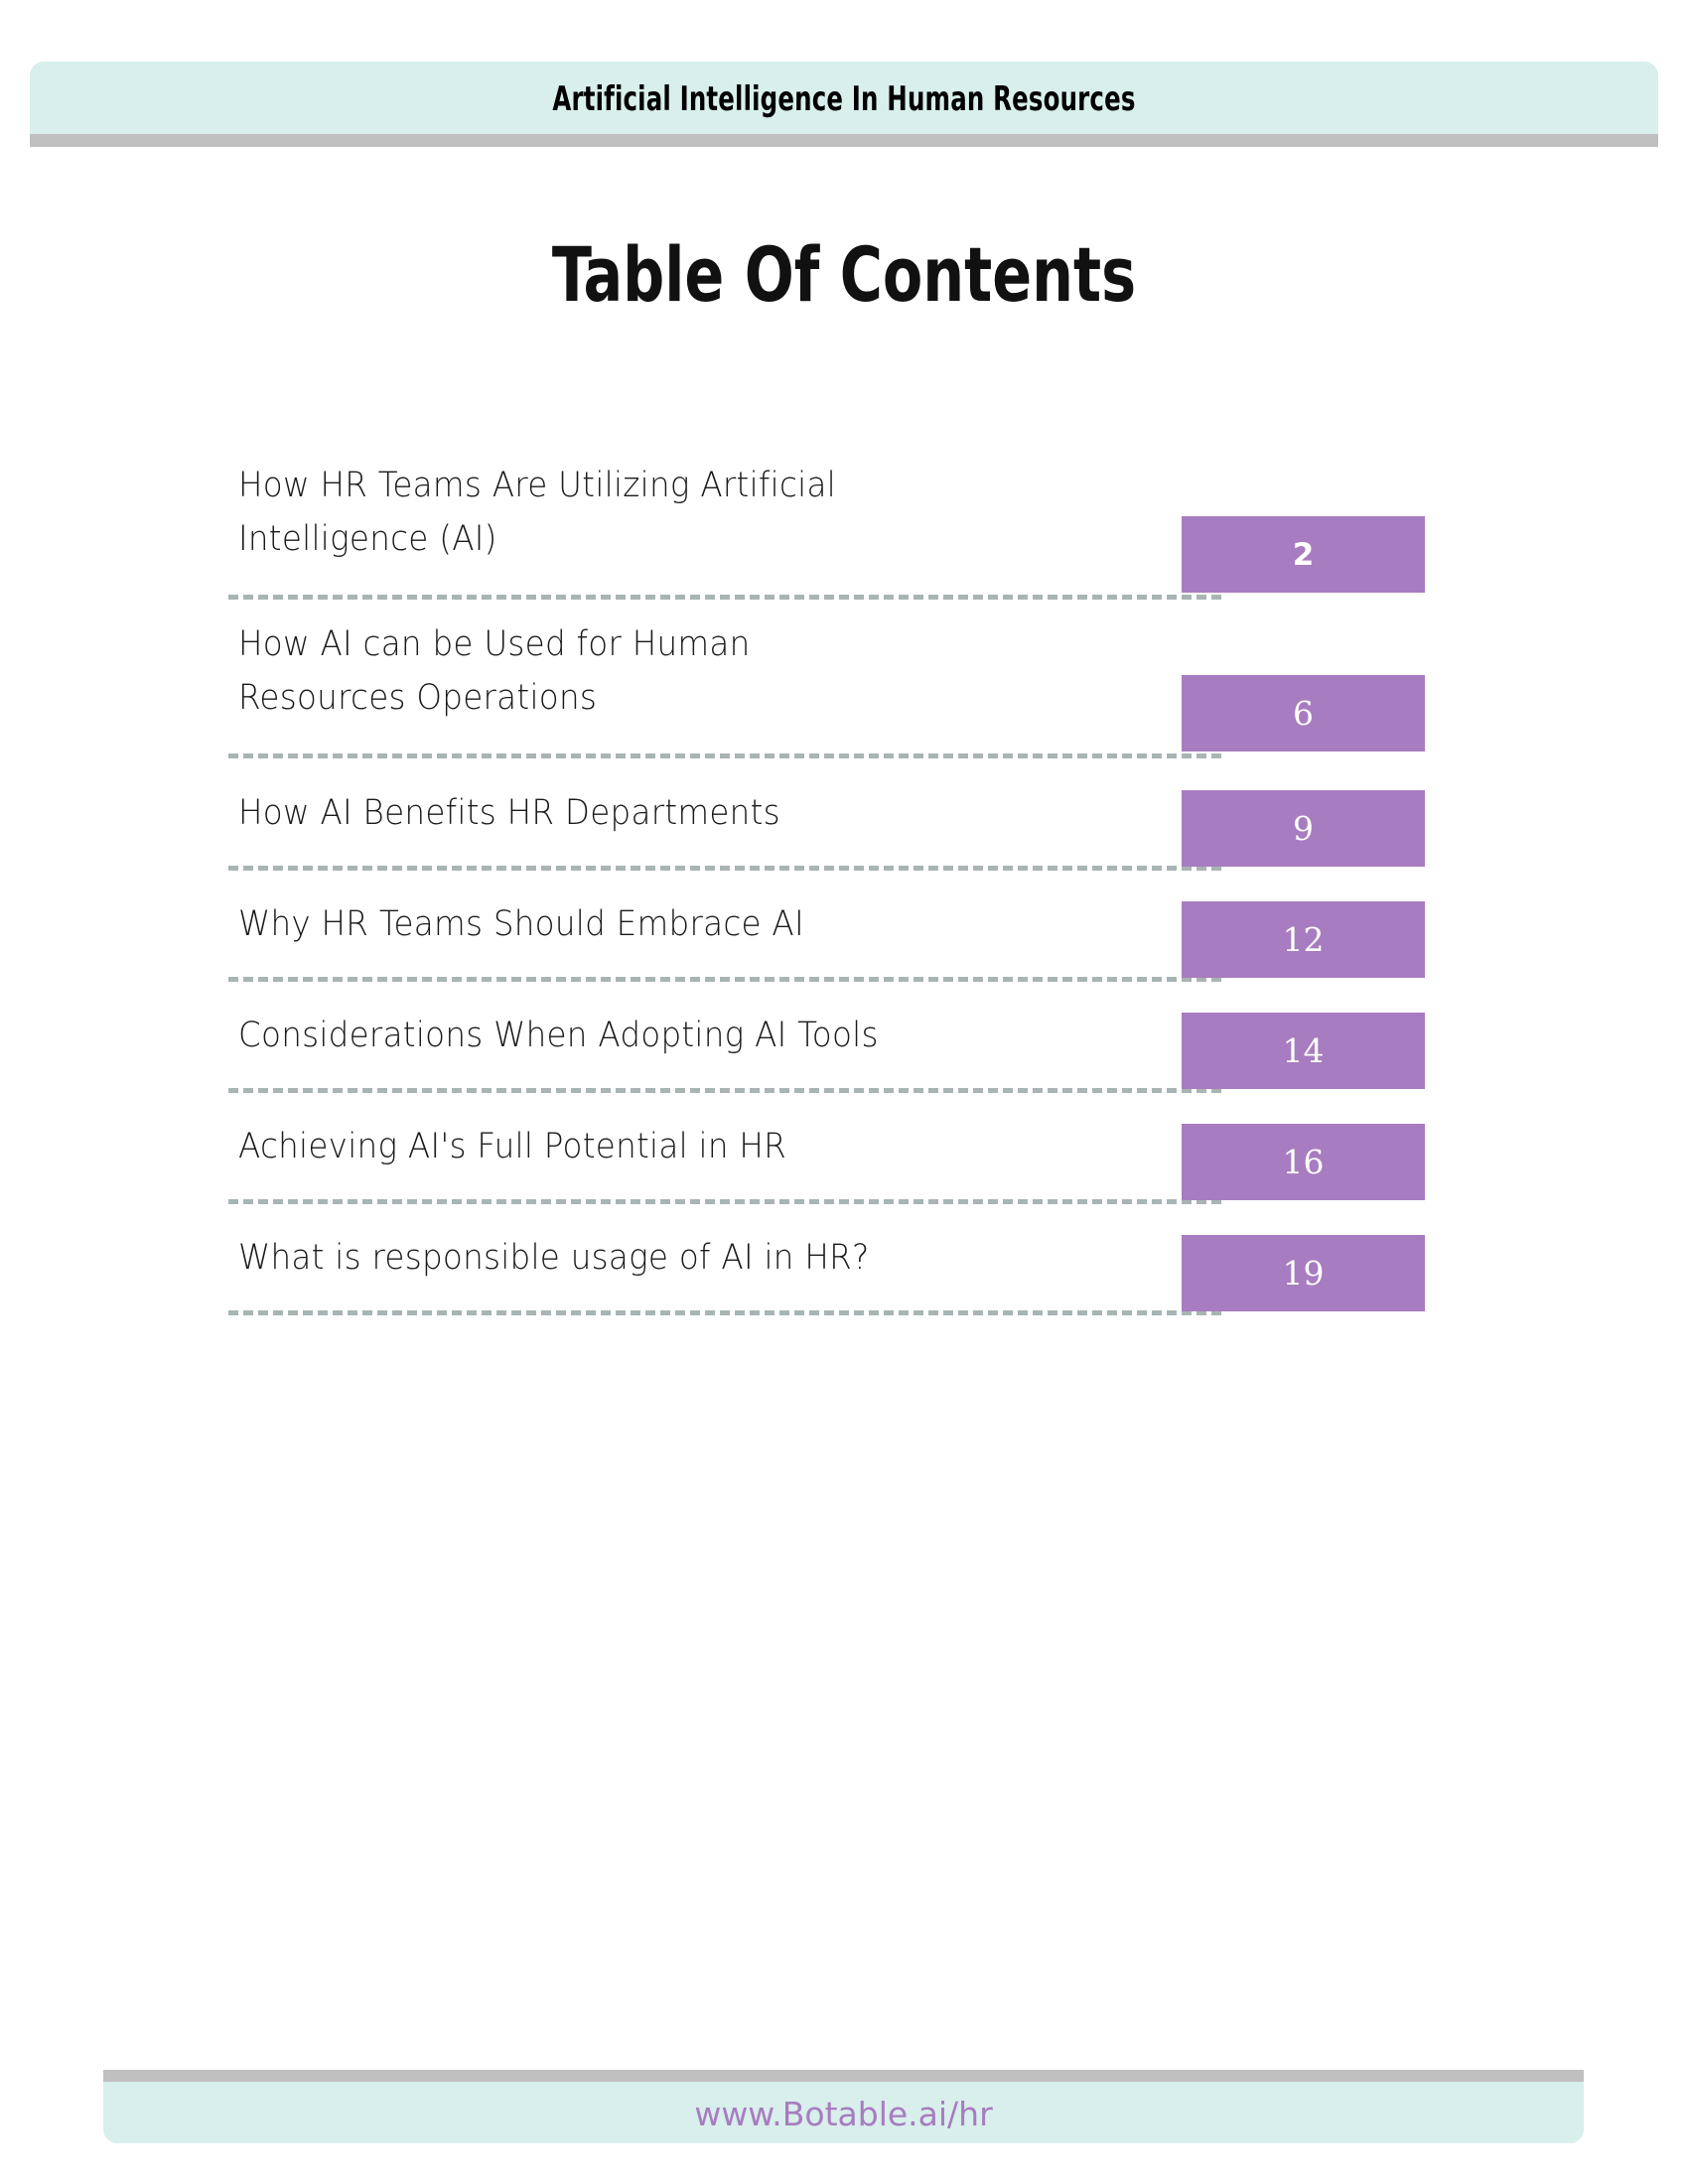 This screenshot has height=2184, width=1688. Describe the element at coordinates (1303, 713) in the screenshot. I see `toc-page-number-badge: 6` at that location.